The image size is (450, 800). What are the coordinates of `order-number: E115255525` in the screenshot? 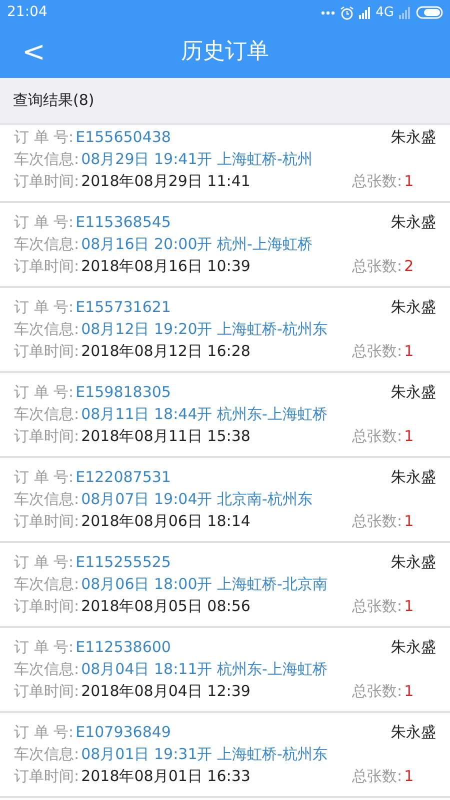 It's located at (123, 562).